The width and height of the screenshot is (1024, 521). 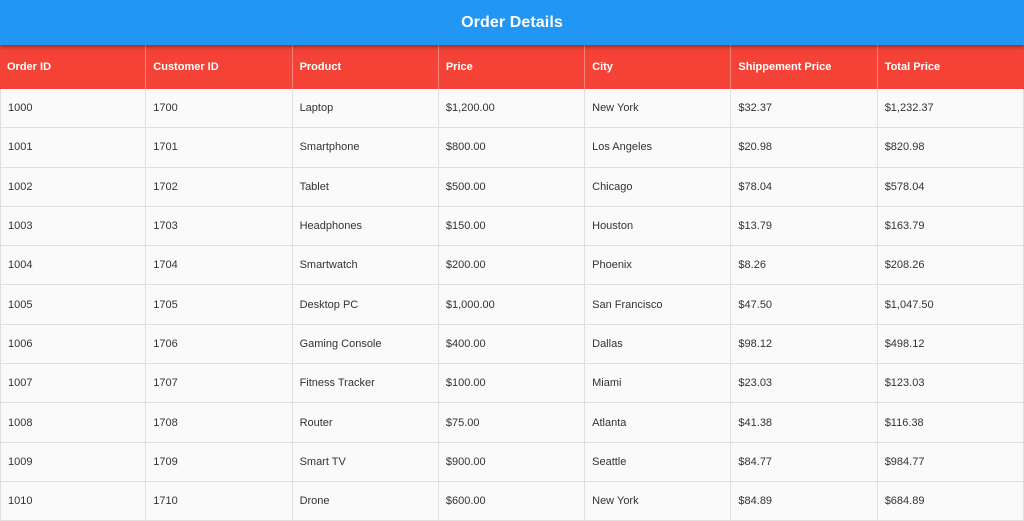 What do you see at coordinates (73, 304) in the screenshot?
I see `cell-order-id: 1005` at bounding box center [73, 304].